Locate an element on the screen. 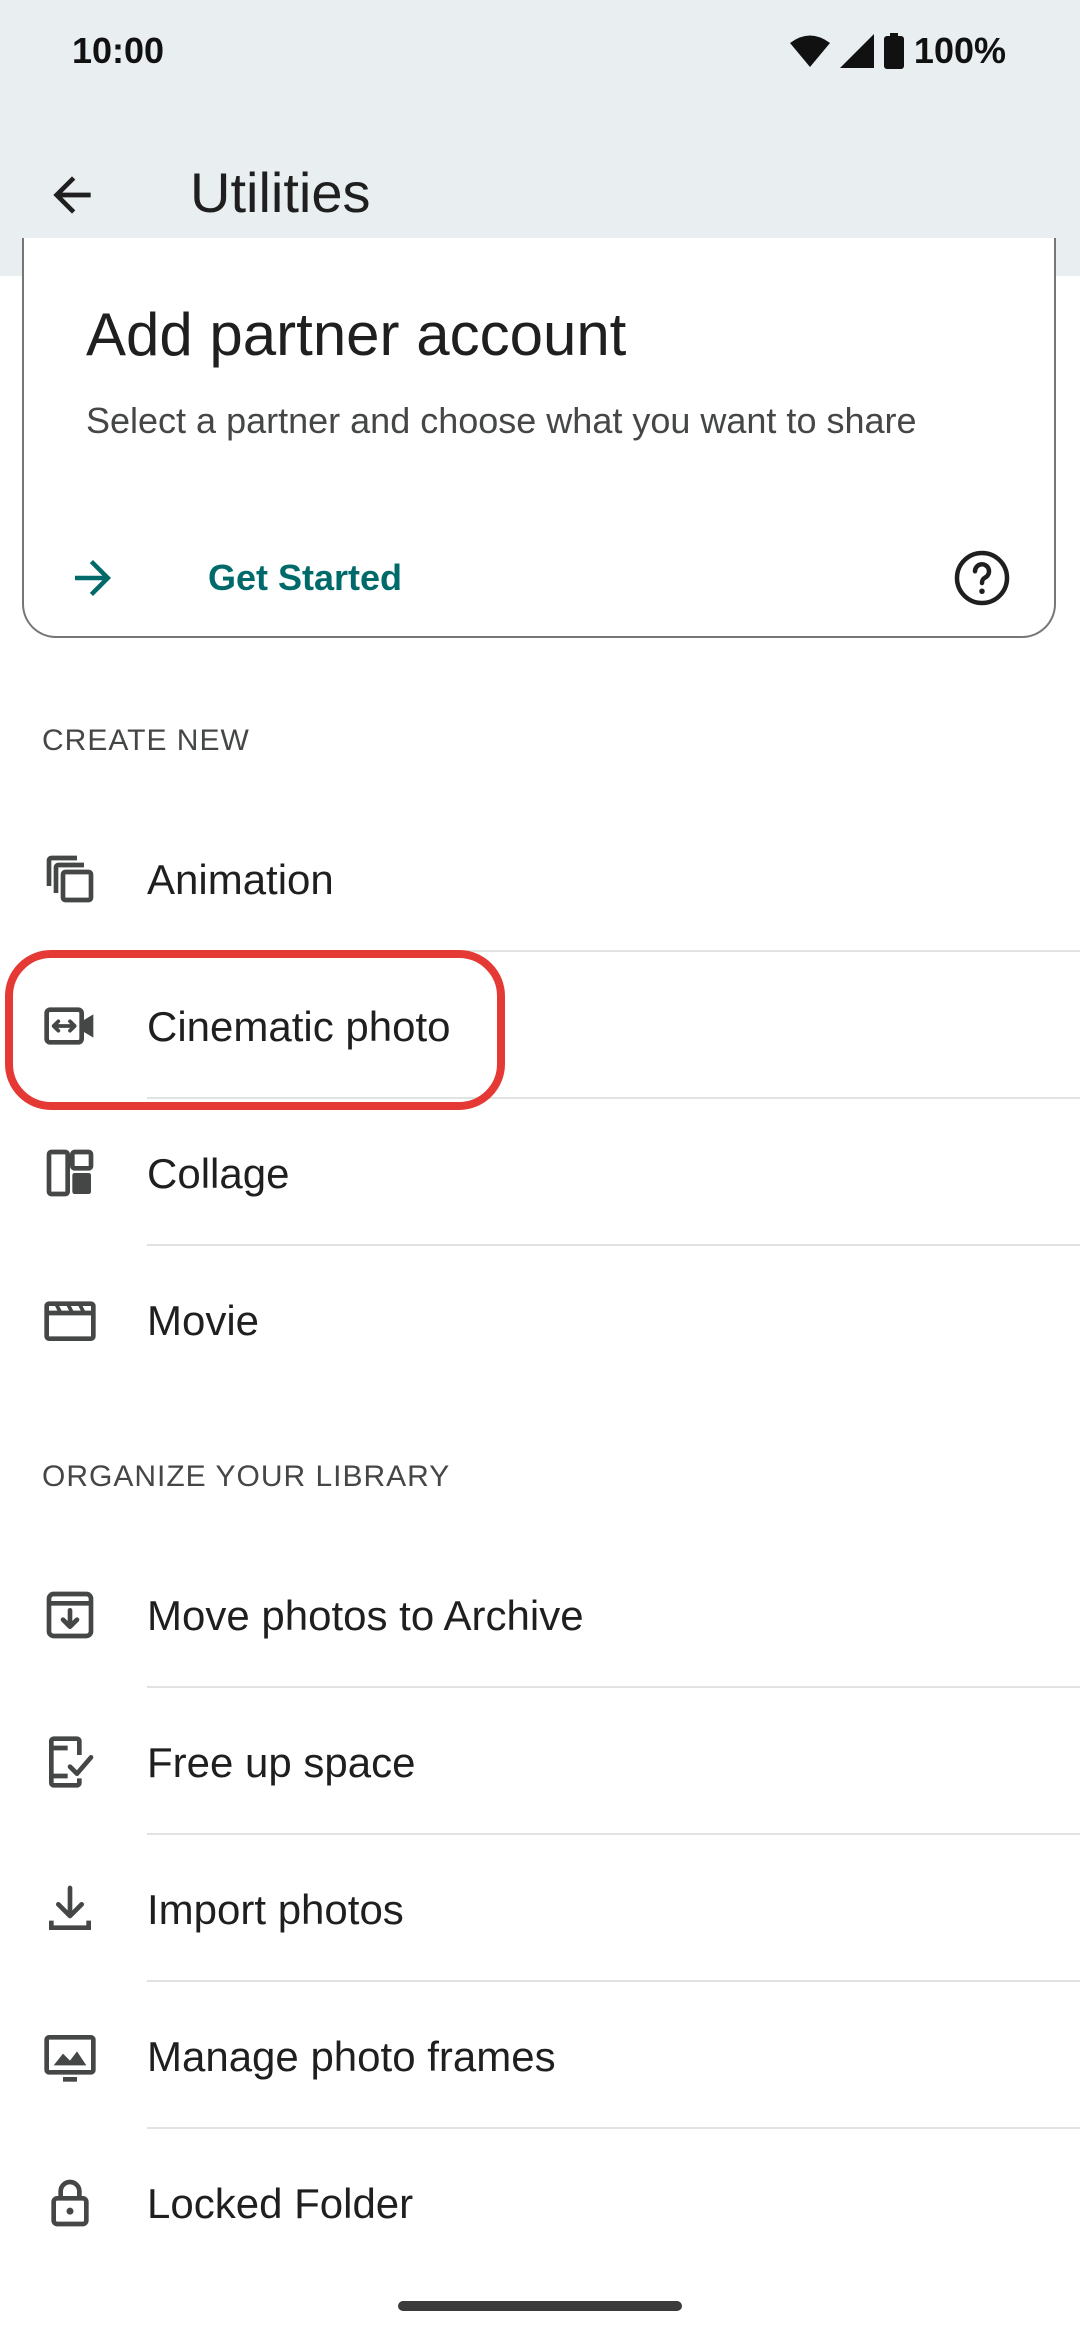 This screenshot has height=2340, width=1080. download-icon is located at coordinates (70, 1907).